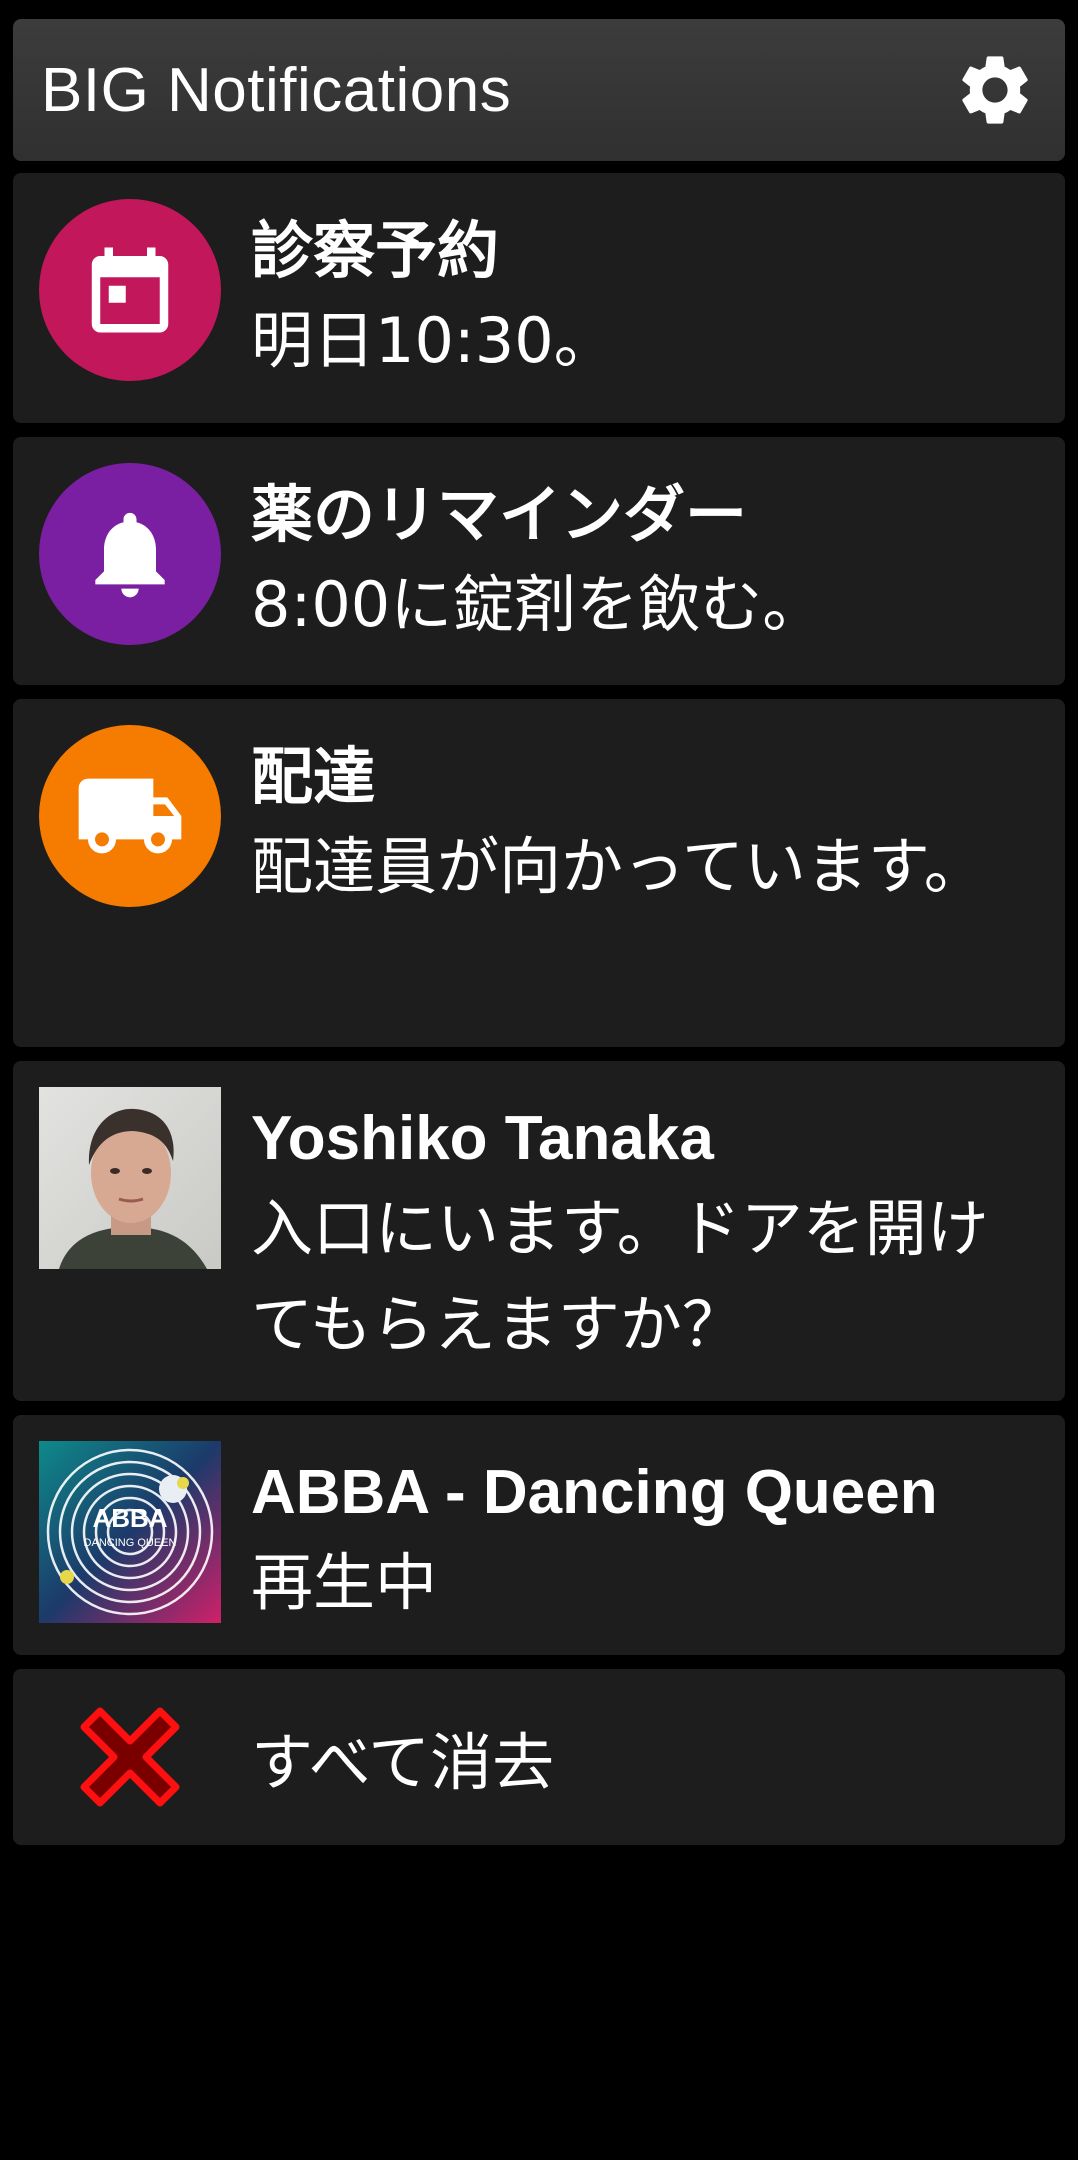  I want to click on contact-photo, so click(130, 1178).